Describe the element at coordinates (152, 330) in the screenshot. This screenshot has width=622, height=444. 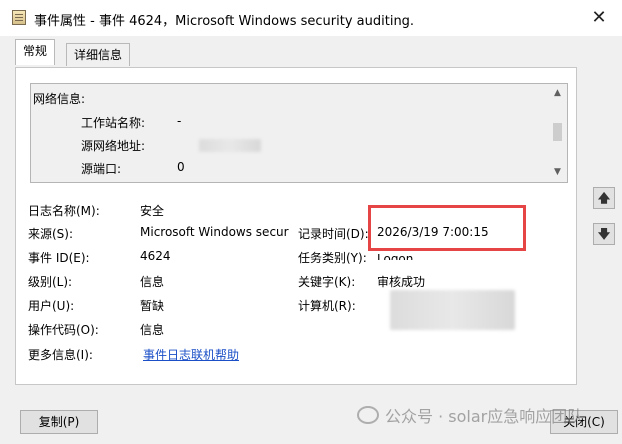
I see `opcode-value: 信息` at that location.